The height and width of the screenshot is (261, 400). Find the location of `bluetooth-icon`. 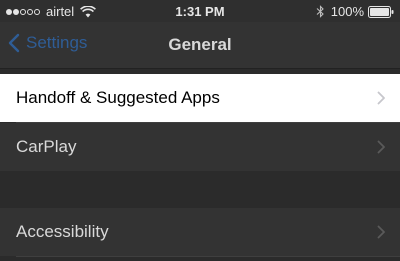

bluetooth-icon is located at coordinates (320, 11).